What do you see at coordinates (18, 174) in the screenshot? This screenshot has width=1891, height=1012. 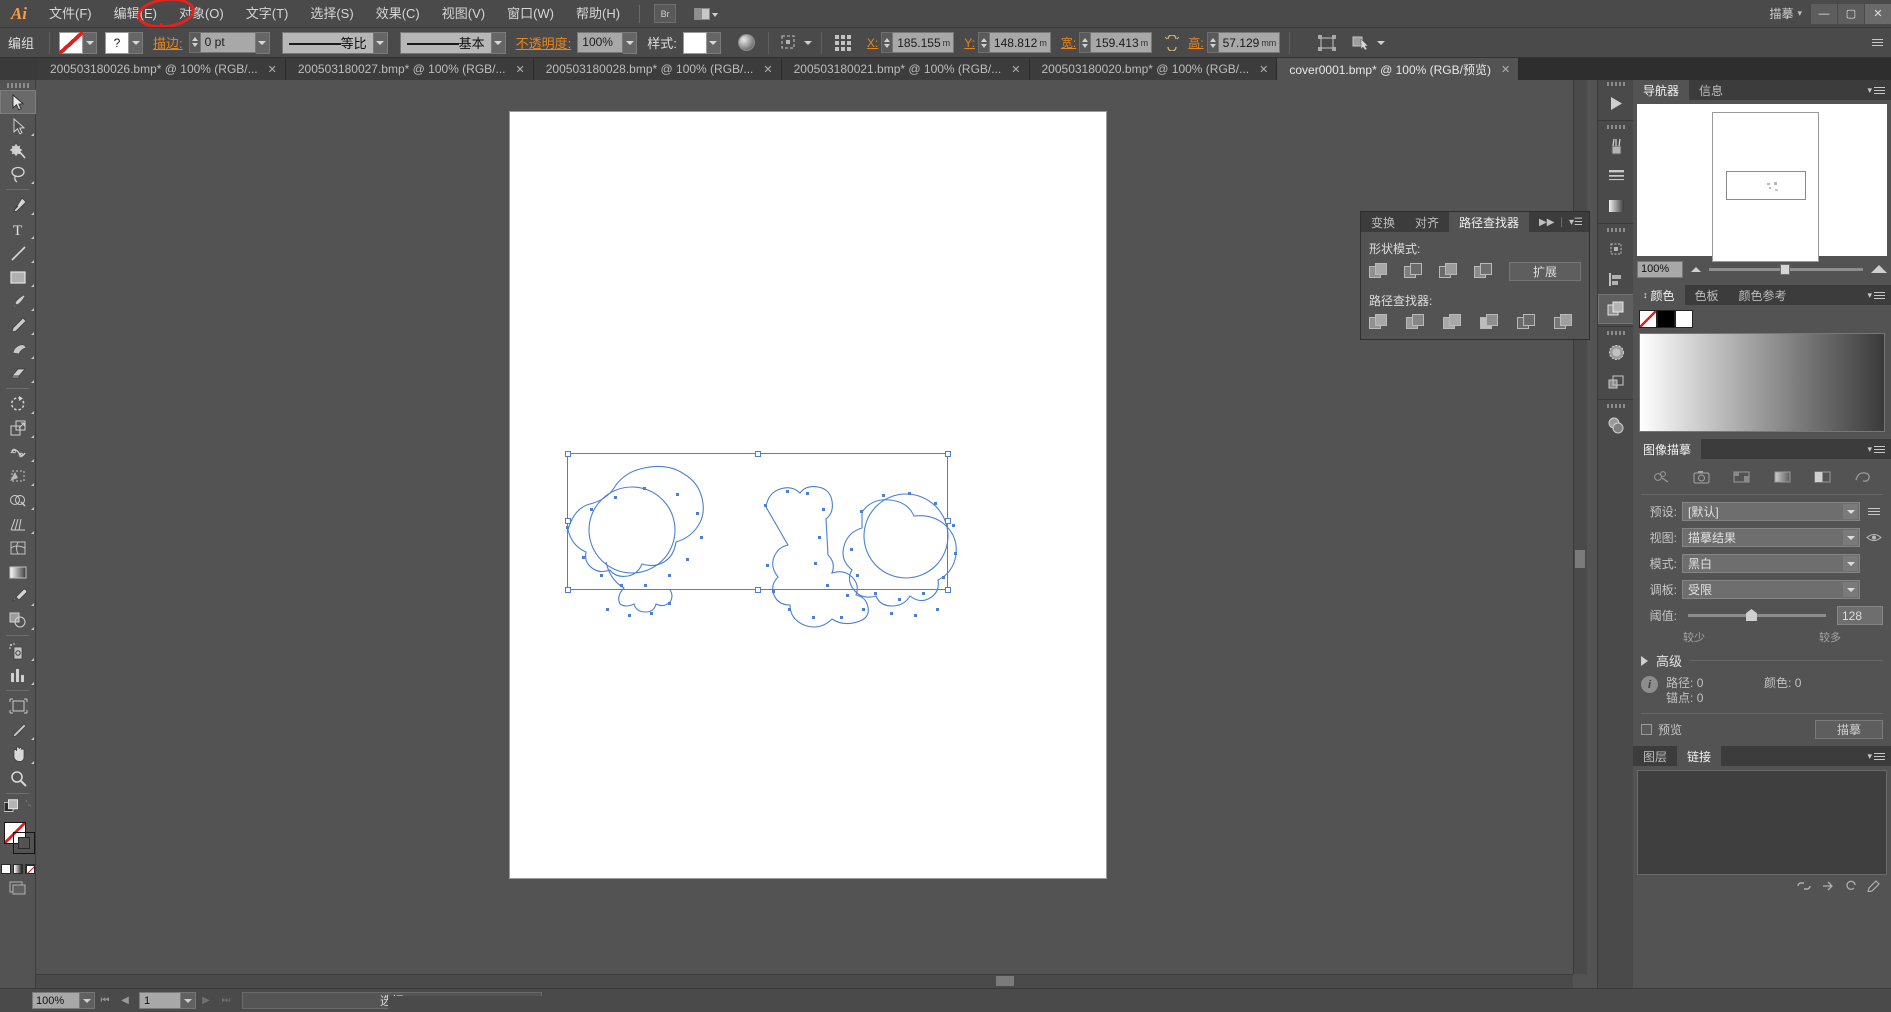 I see `lasso-tool-icon` at bounding box center [18, 174].